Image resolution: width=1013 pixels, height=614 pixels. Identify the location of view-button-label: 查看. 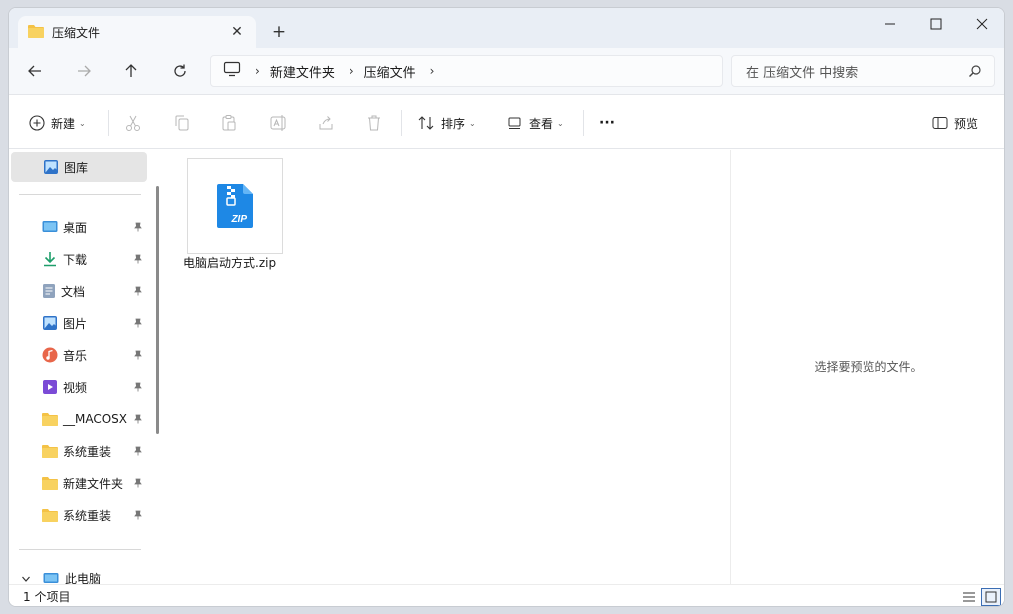
(541, 123).